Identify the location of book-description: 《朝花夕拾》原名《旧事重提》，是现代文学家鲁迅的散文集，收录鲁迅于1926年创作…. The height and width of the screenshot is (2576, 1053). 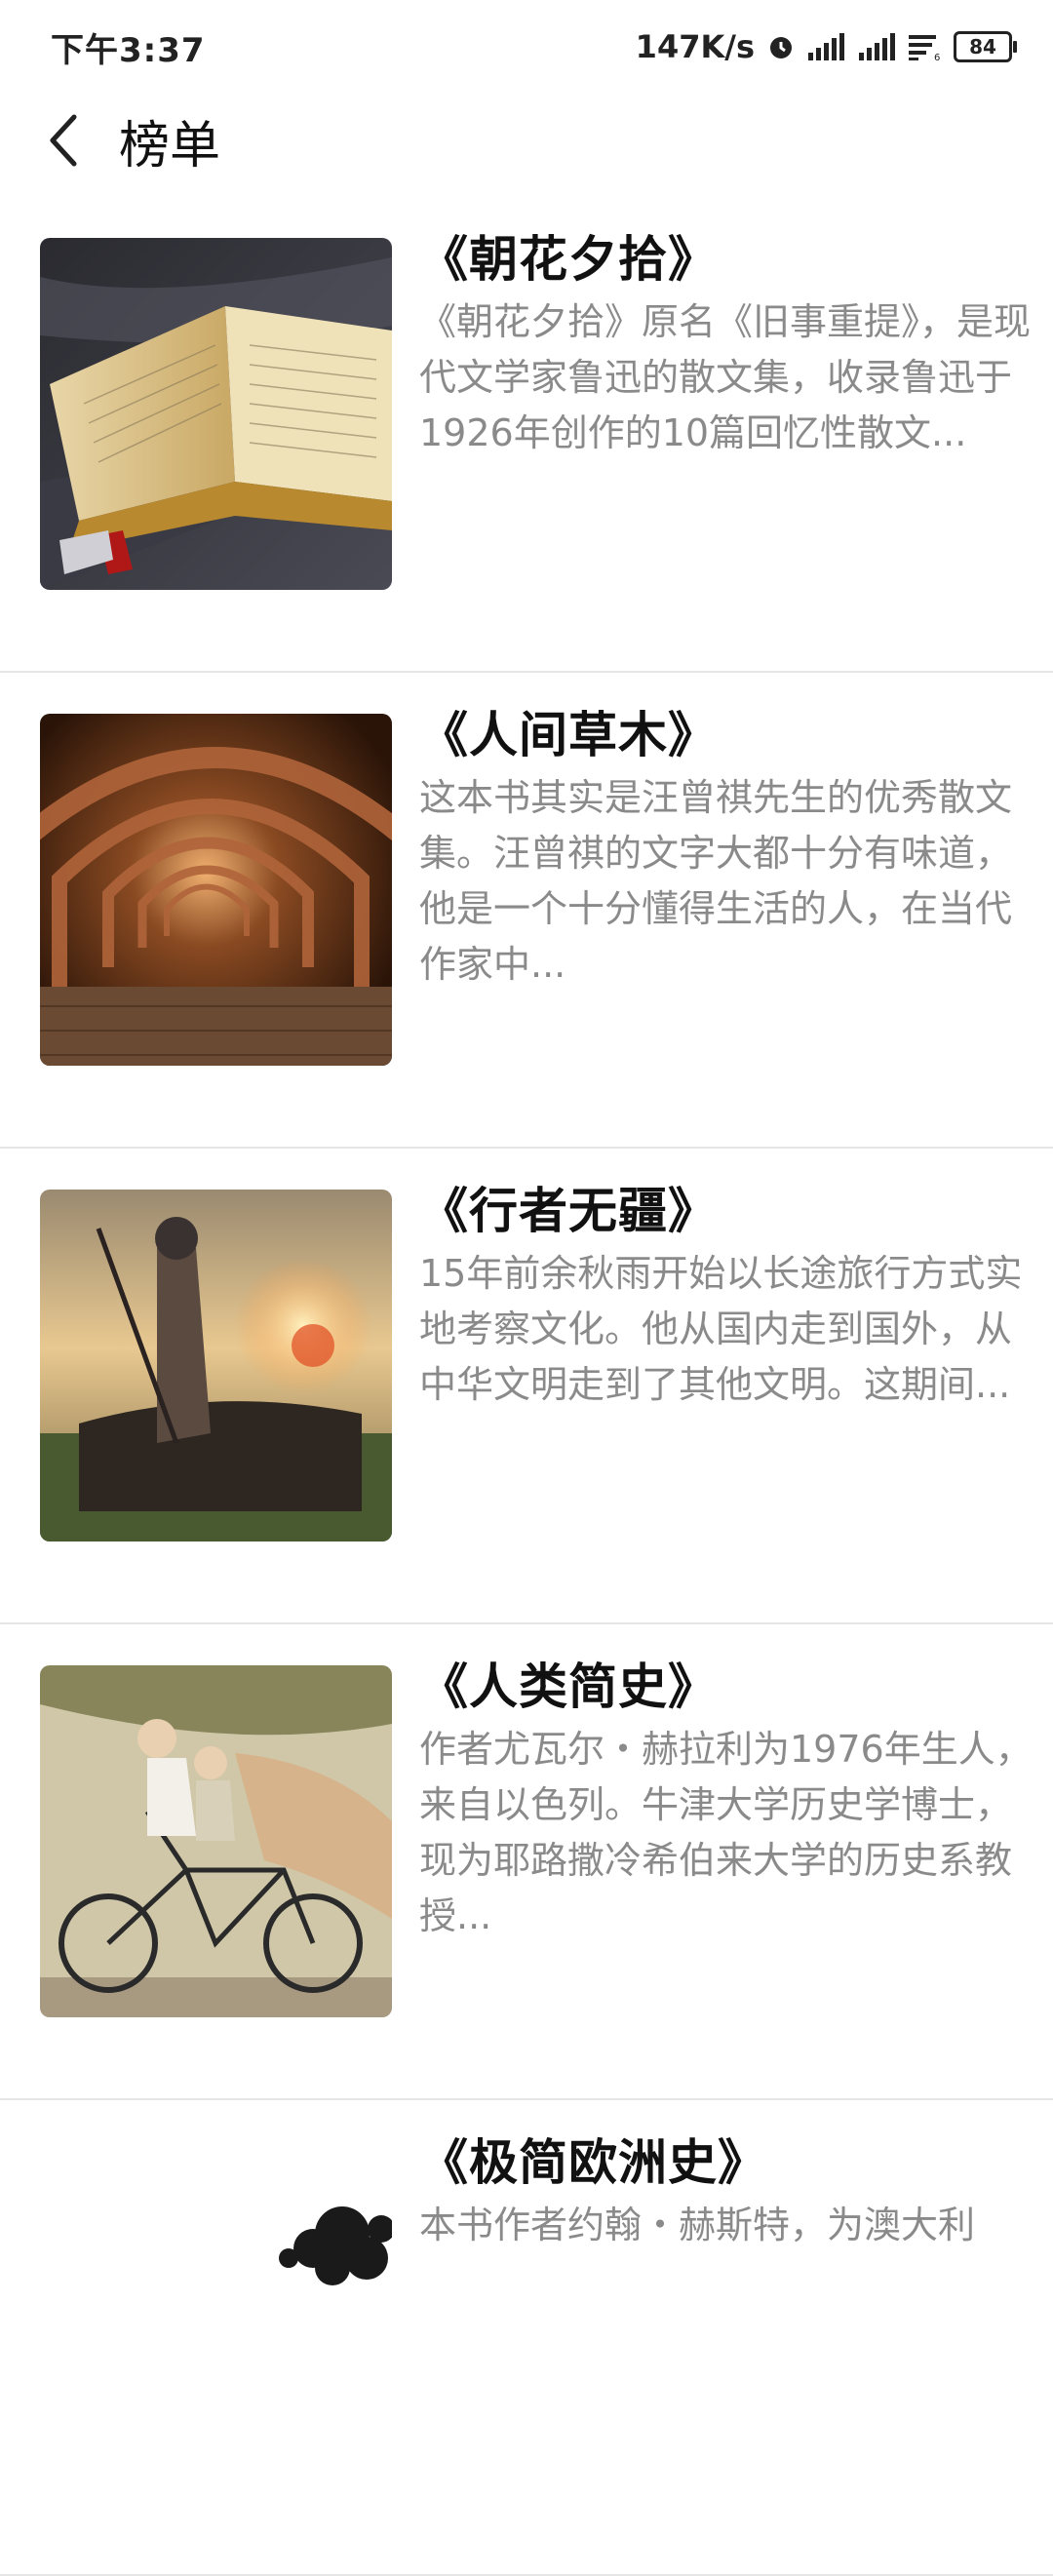
(725, 377).